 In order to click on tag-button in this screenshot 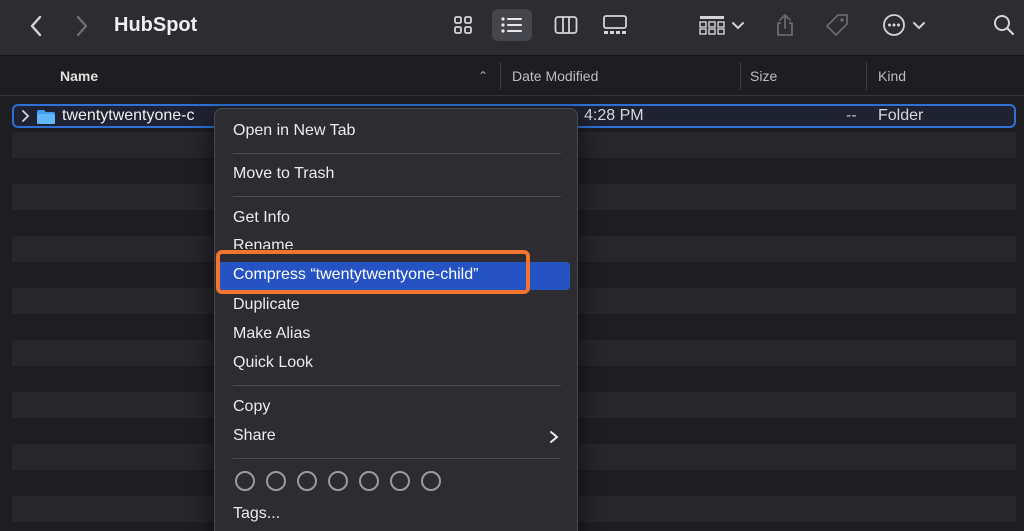, I will do `click(837, 25)`.